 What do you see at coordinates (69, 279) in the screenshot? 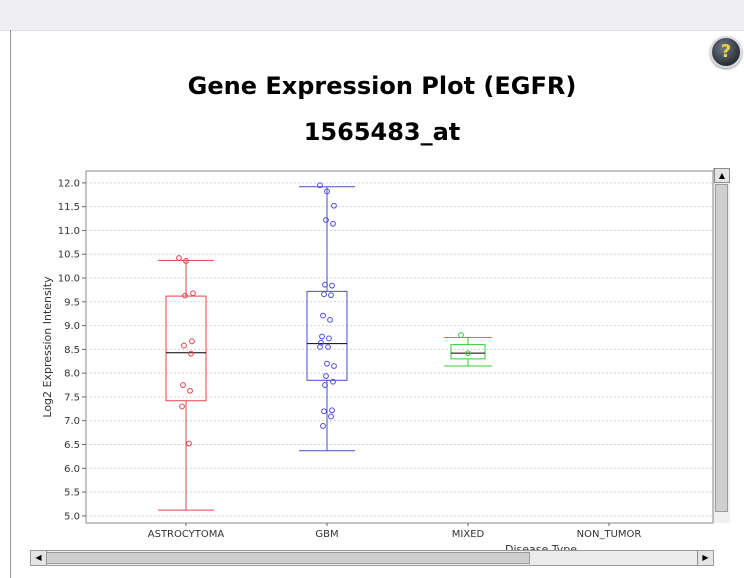
I see `y-tick-label: 10.0` at bounding box center [69, 279].